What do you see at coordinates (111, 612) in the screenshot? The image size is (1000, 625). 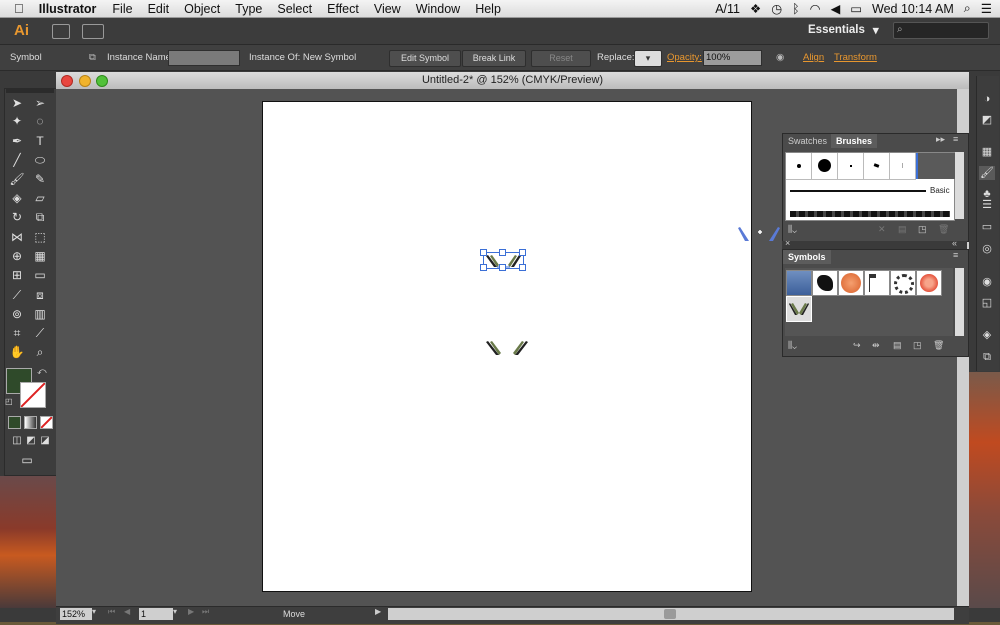 I see `first-artboard-icon: ⏮` at bounding box center [111, 612].